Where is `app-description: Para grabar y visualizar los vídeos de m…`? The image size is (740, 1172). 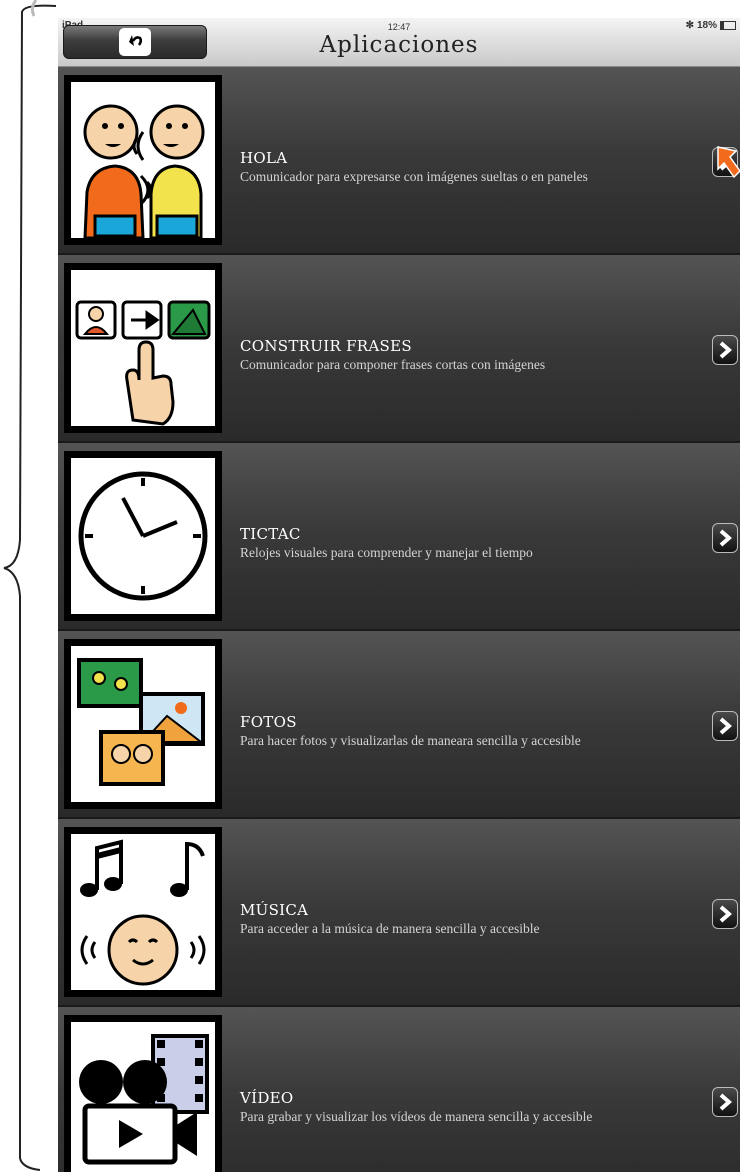
app-description: Para grabar y visualizar los vídeos de m… is located at coordinates (416, 1116).